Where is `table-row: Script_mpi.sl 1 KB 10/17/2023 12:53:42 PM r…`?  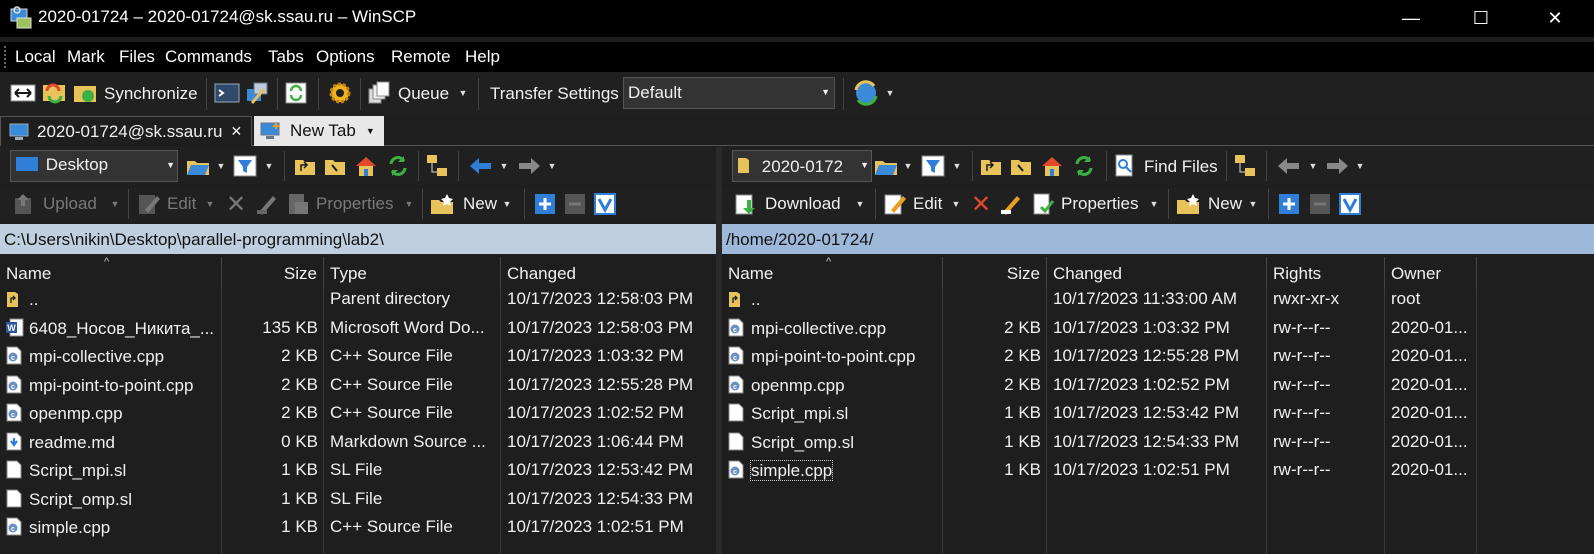 table-row: Script_mpi.sl 1 KB 10/17/2023 12:53:42 PM r… is located at coordinates (1158, 413).